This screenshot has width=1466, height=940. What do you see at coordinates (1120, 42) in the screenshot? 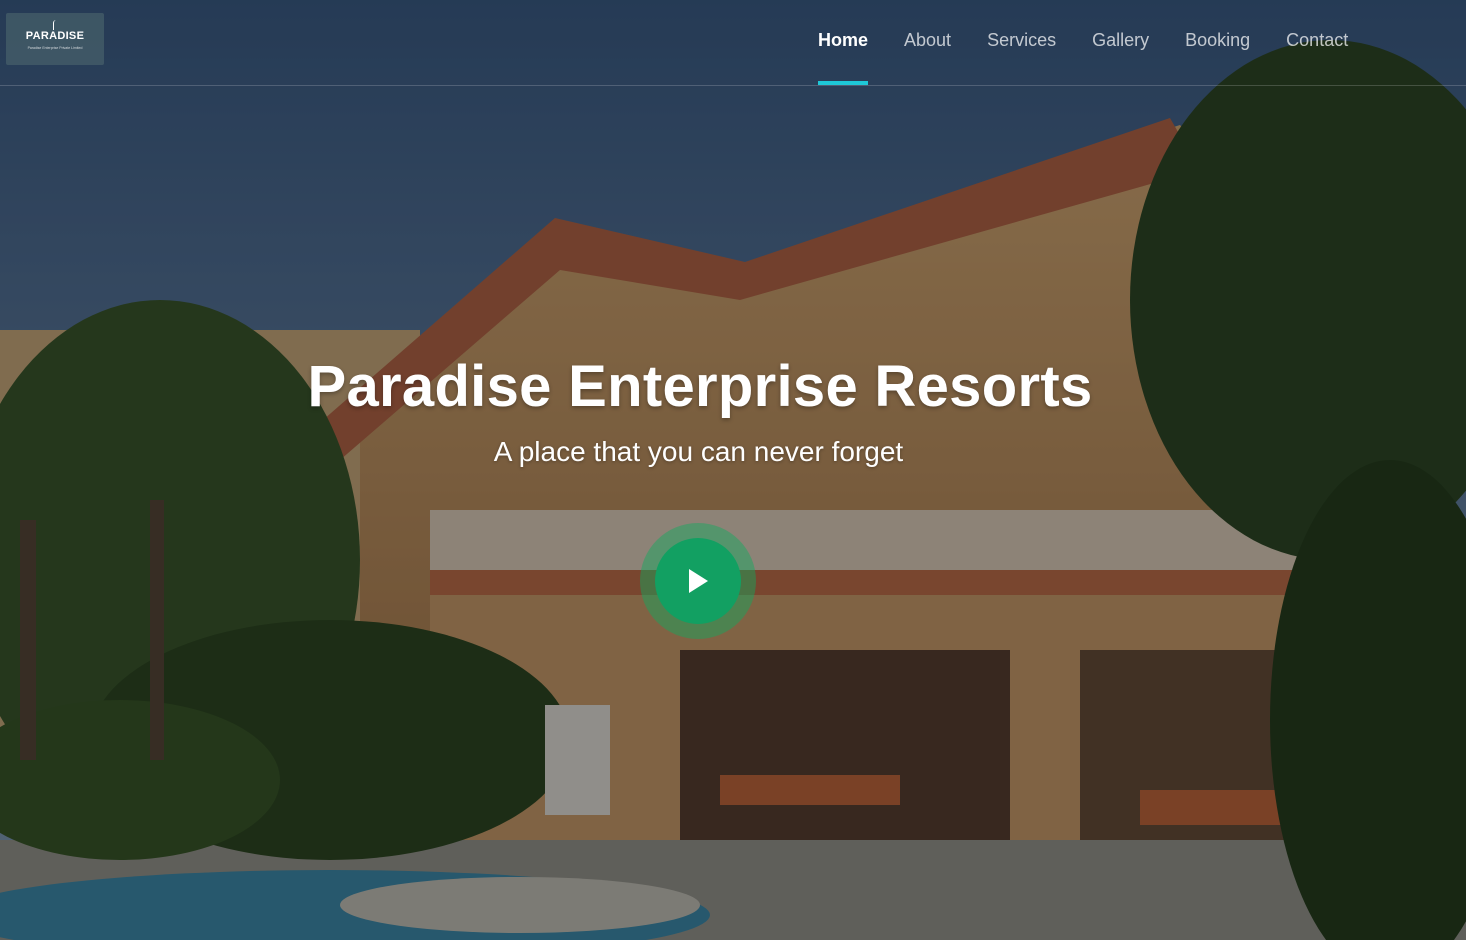
I see `nav-item-gallery: Gallery` at bounding box center [1120, 42].